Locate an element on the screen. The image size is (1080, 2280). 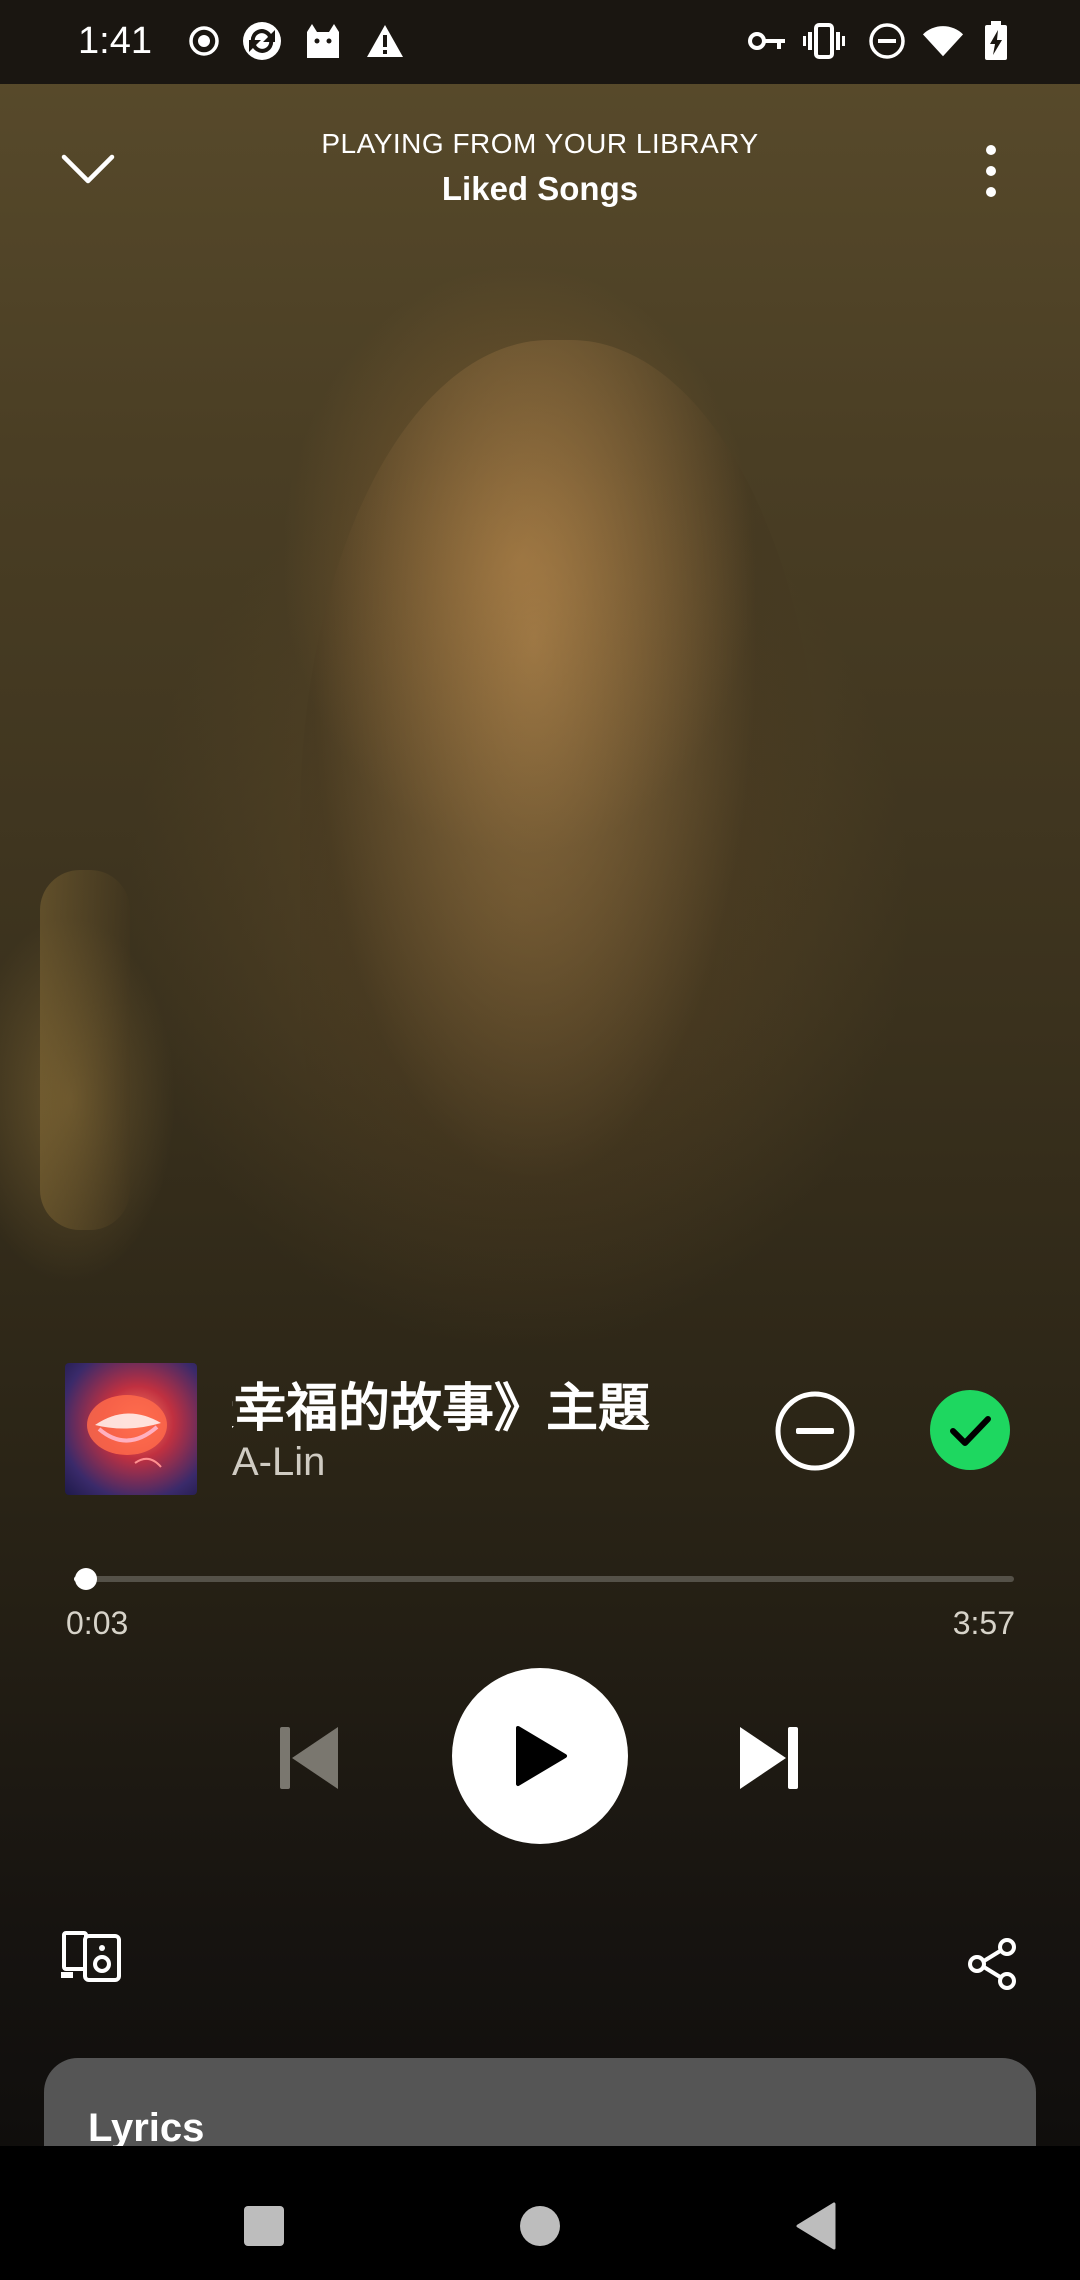
share-button is located at coordinates (992, 1964).